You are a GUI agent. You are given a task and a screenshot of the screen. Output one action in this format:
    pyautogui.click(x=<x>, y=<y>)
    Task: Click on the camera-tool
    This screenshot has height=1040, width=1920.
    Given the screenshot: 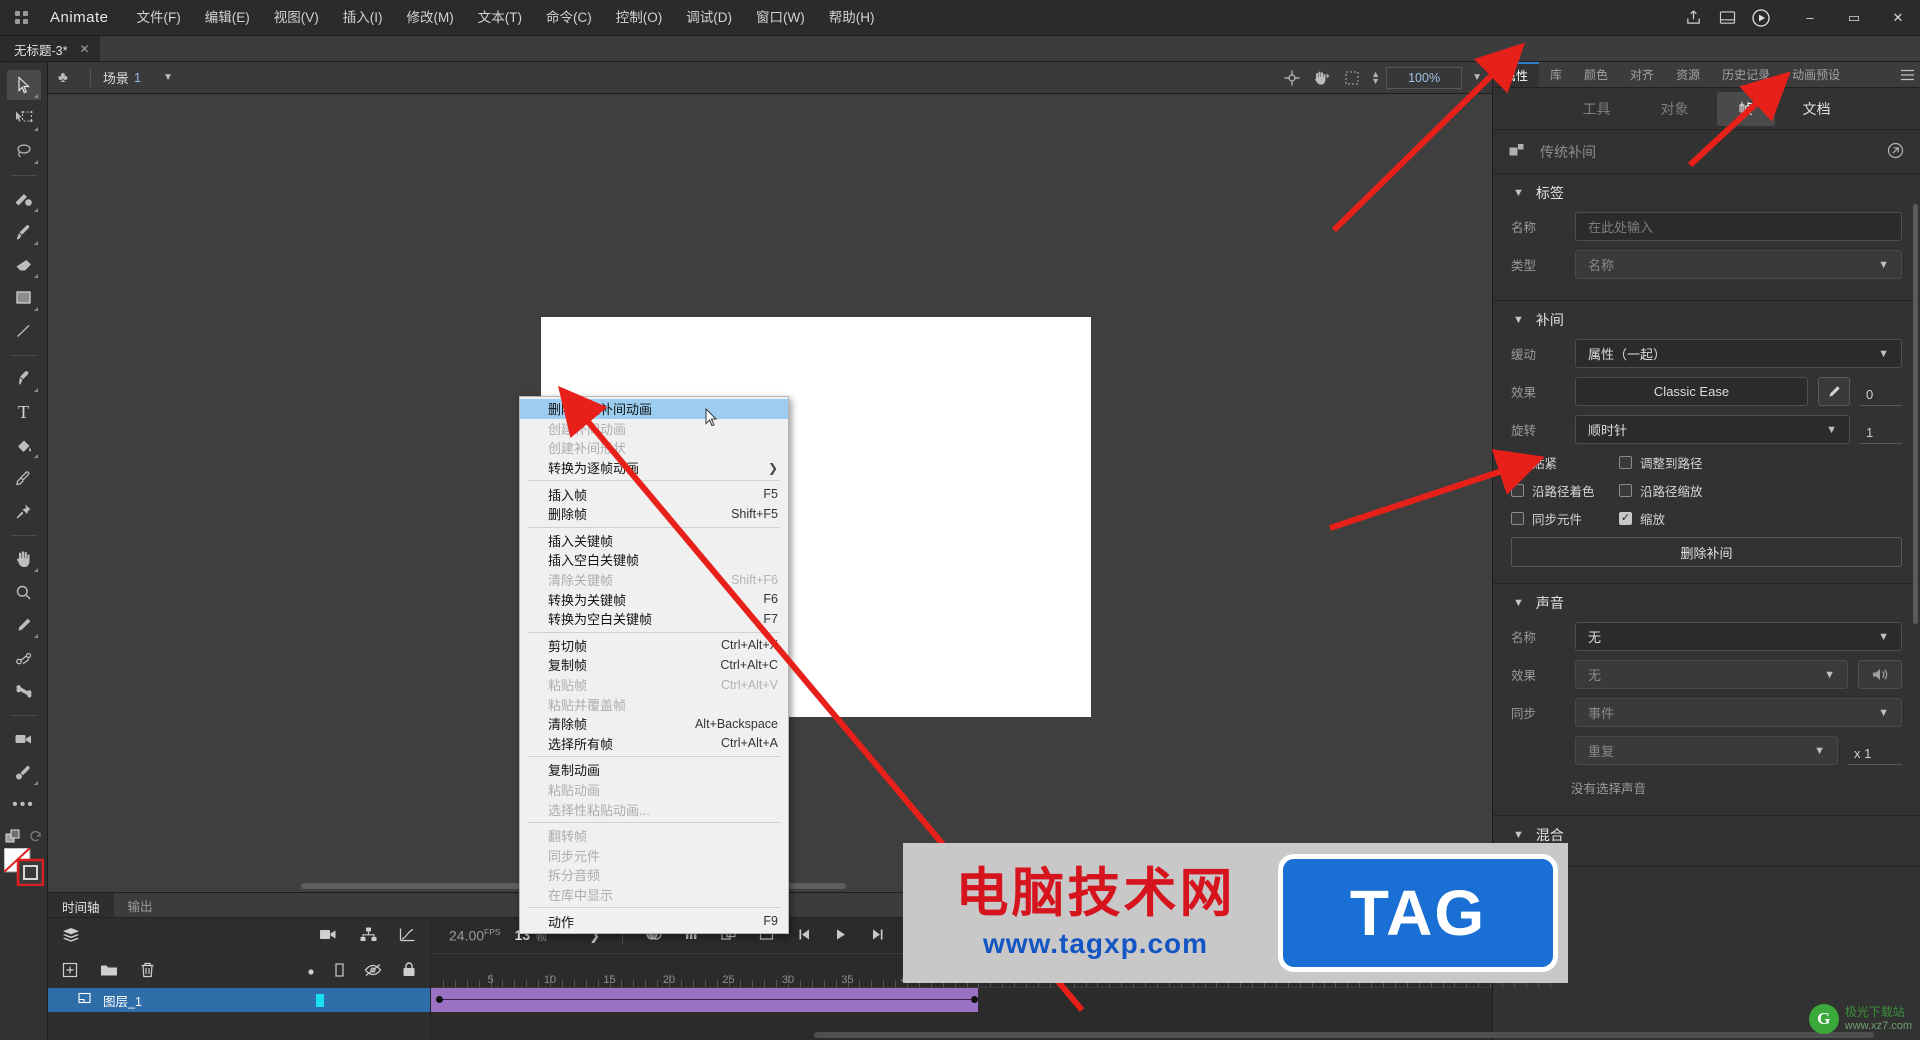 What is the action you would take?
    pyautogui.click(x=24, y=739)
    